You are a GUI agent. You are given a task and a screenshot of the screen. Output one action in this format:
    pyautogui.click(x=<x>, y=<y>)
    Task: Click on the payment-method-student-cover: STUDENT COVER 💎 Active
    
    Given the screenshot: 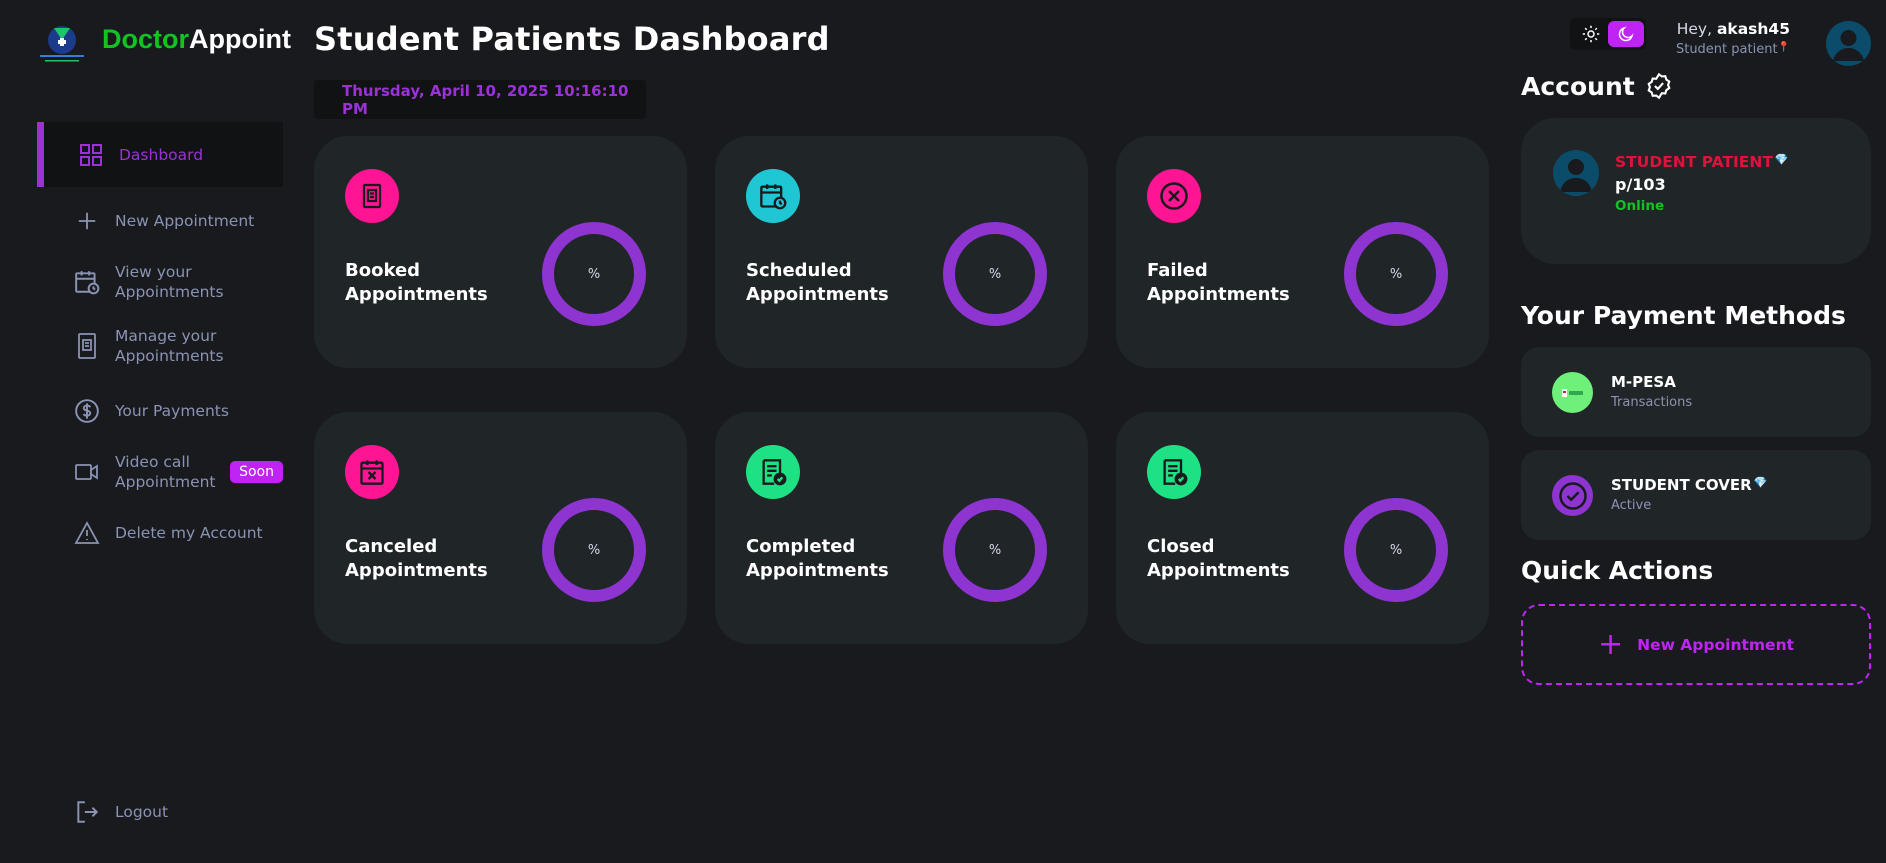 What is the action you would take?
    pyautogui.click(x=1696, y=495)
    